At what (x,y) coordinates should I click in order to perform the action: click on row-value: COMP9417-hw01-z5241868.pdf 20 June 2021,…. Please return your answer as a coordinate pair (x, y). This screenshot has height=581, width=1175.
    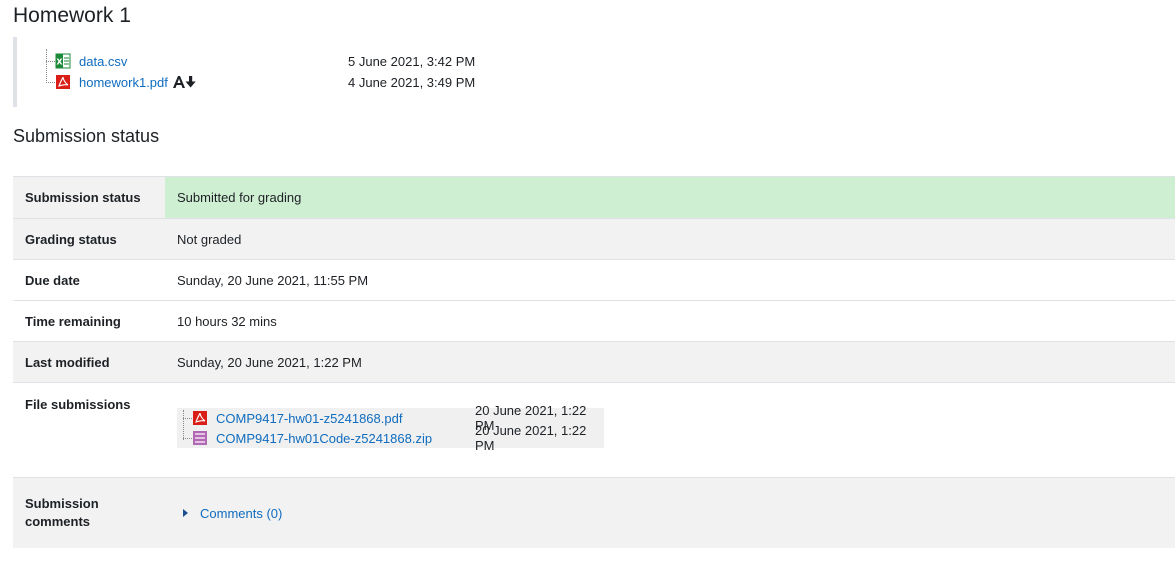
    Looking at the image, I should click on (670, 430).